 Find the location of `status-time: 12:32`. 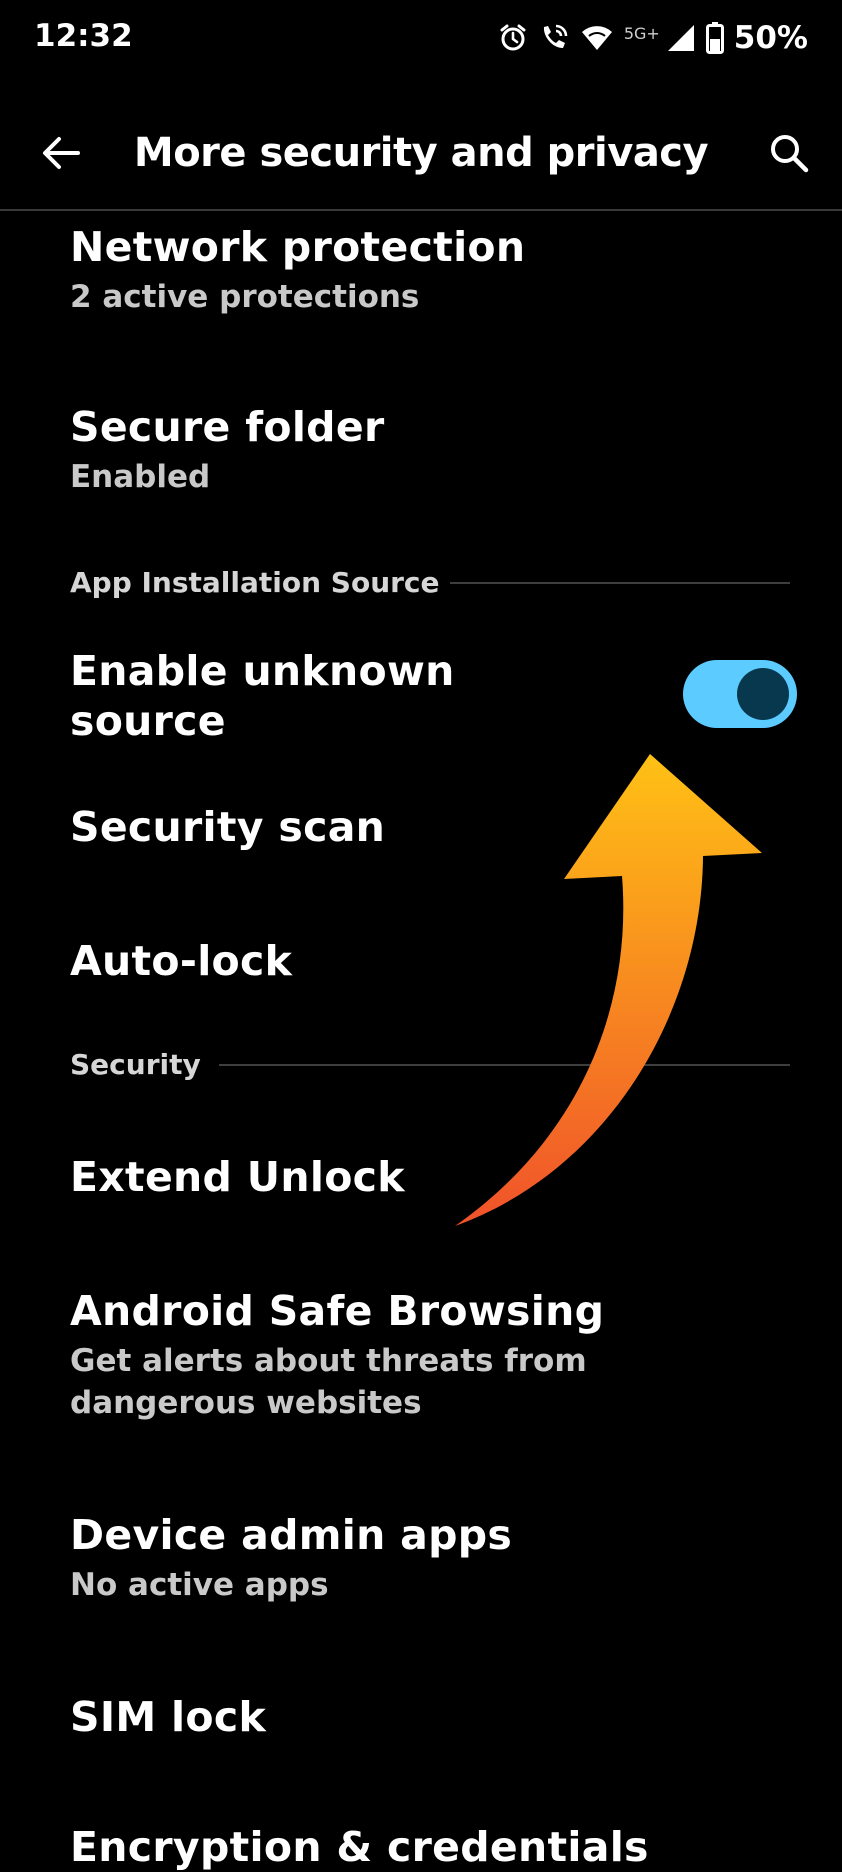

status-time: 12:32 is located at coordinates (83, 36).